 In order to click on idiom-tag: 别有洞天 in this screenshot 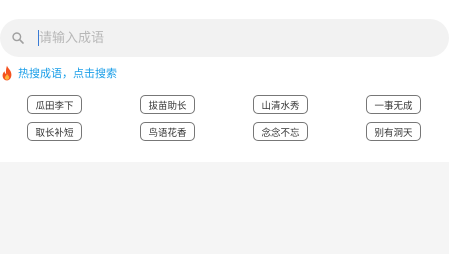, I will do `click(393, 131)`.